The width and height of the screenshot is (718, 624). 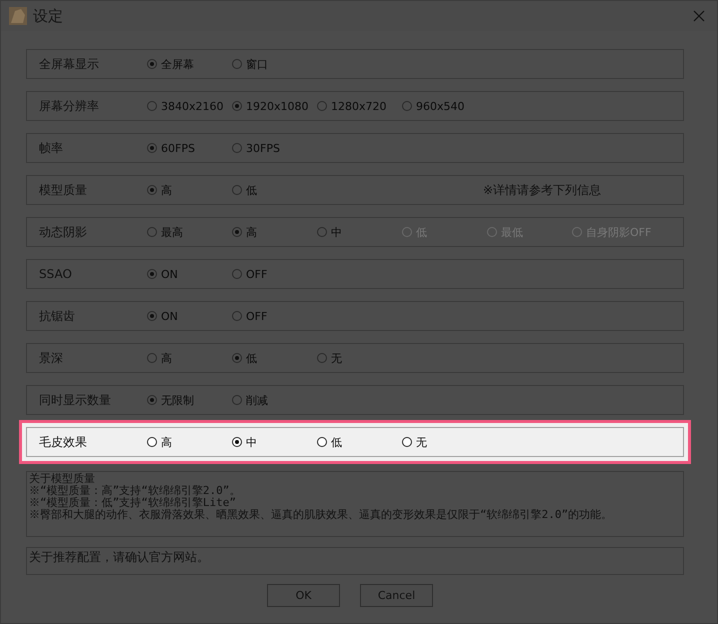 I want to click on setting-label: 模型质量, so click(x=63, y=190).